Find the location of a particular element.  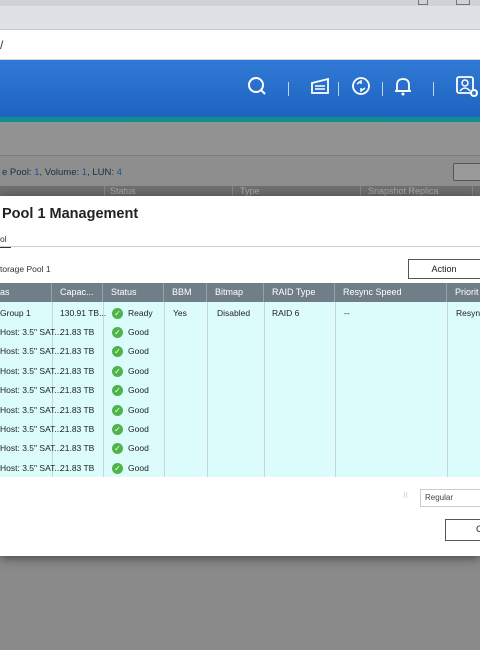

col-header-status: Status is located at coordinates (133, 292).